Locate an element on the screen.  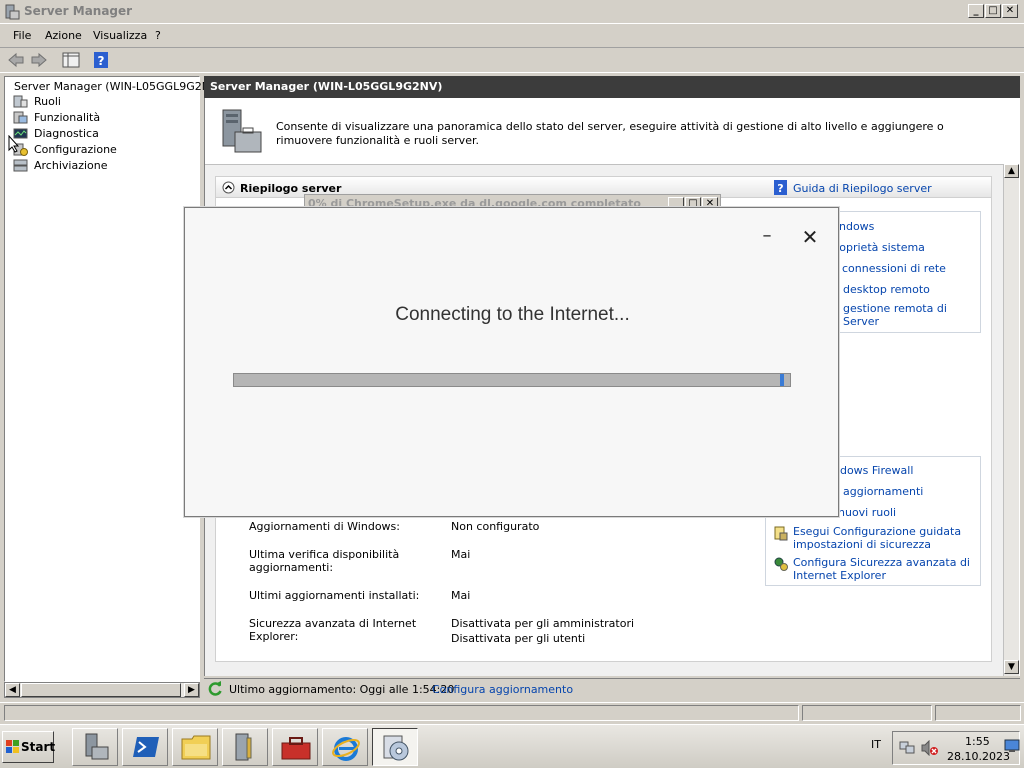
powershell-icon is located at coordinates (146, 747).